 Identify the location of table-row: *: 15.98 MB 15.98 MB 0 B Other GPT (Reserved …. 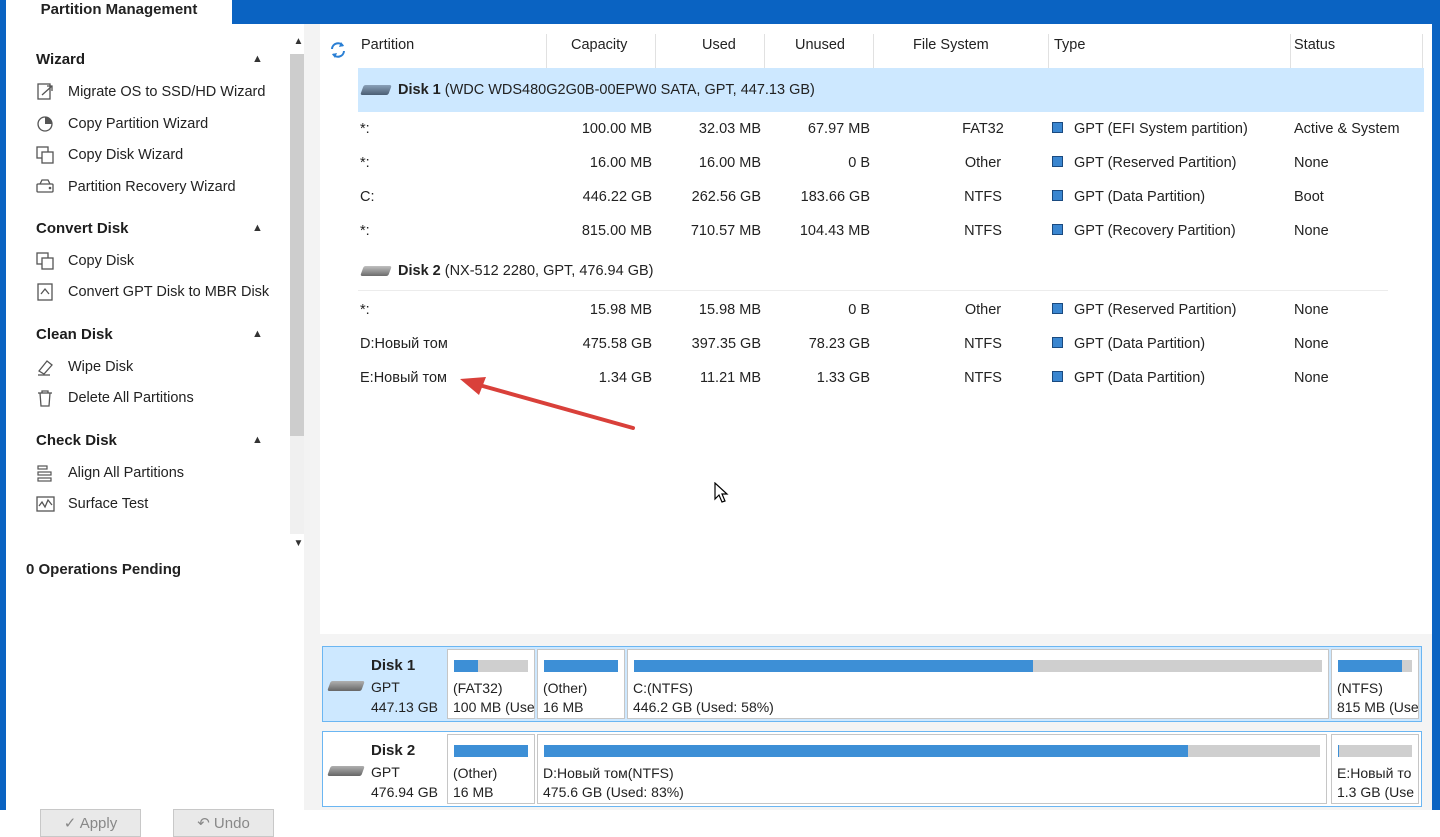
(891, 311).